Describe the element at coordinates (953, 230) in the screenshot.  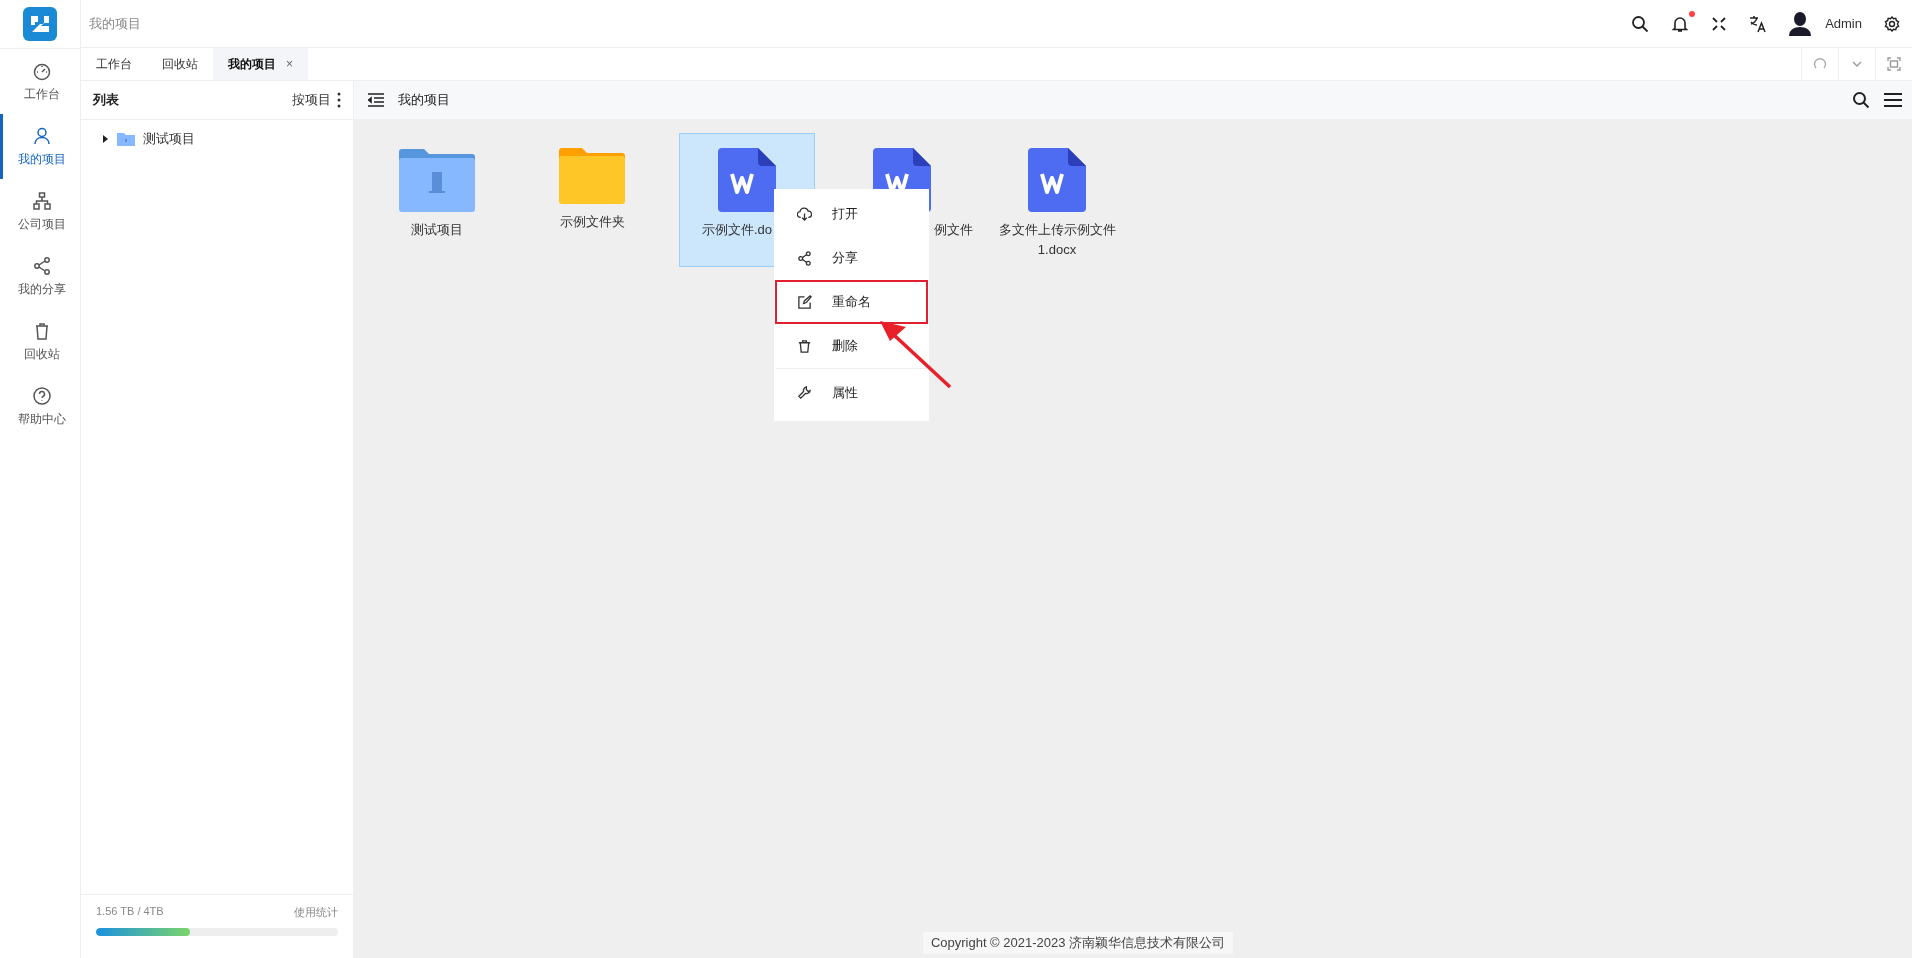
I see `file-name: 例文件` at that location.